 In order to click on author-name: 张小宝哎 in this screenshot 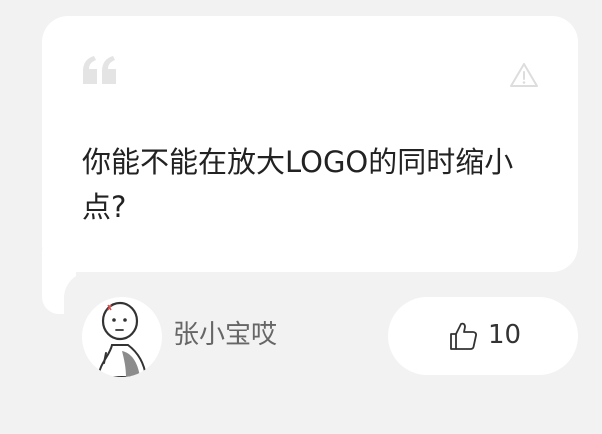, I will do `click(225, 335)`.